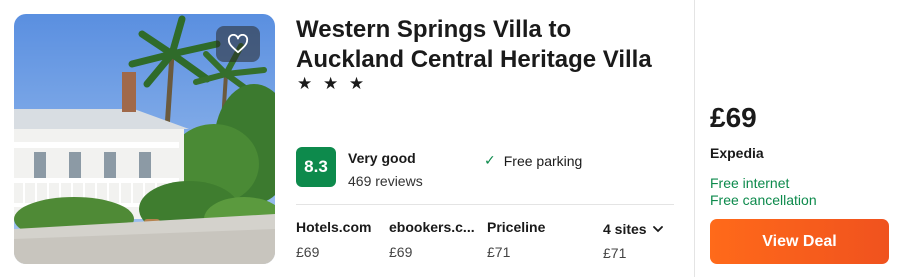  Describe the element at coordinates (543, 160) in the screenshot. I see `amenity-label: Free parking` at that location.